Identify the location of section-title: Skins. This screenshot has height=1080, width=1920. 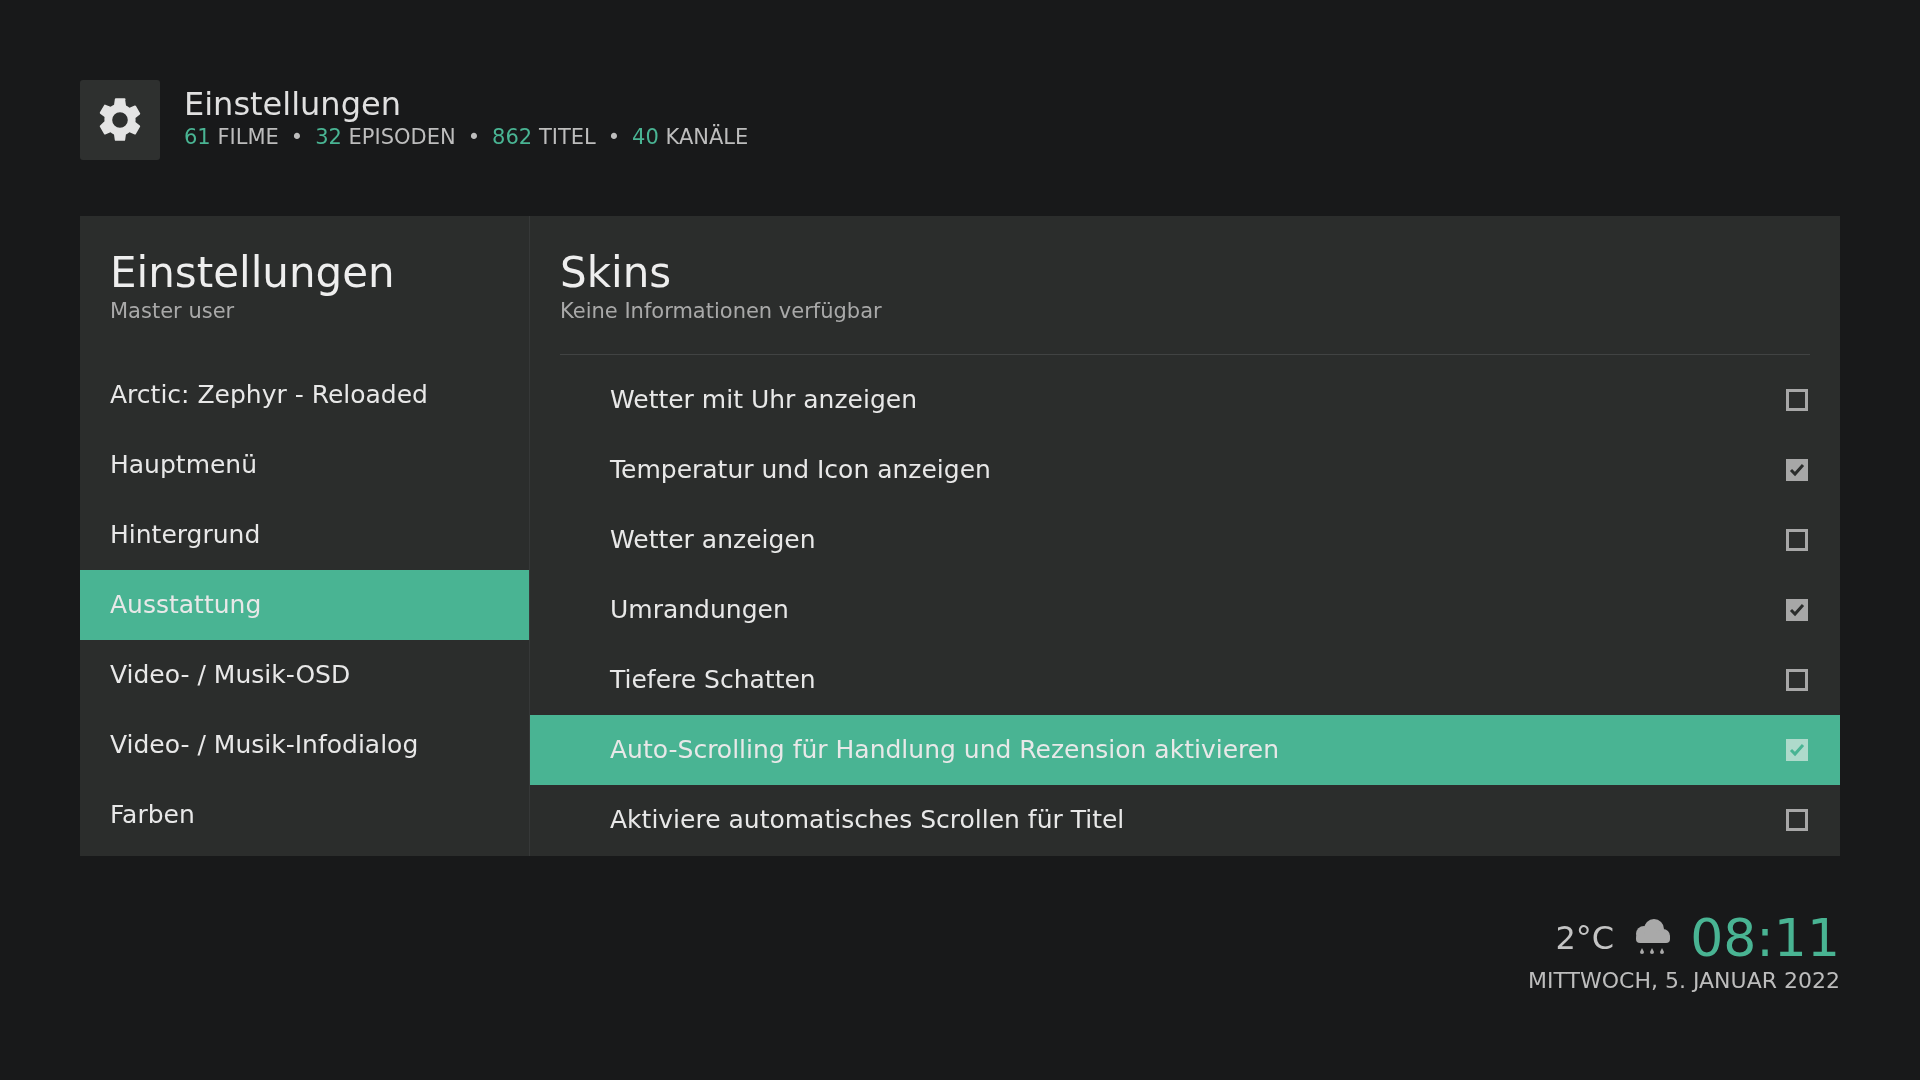
(616, 273).